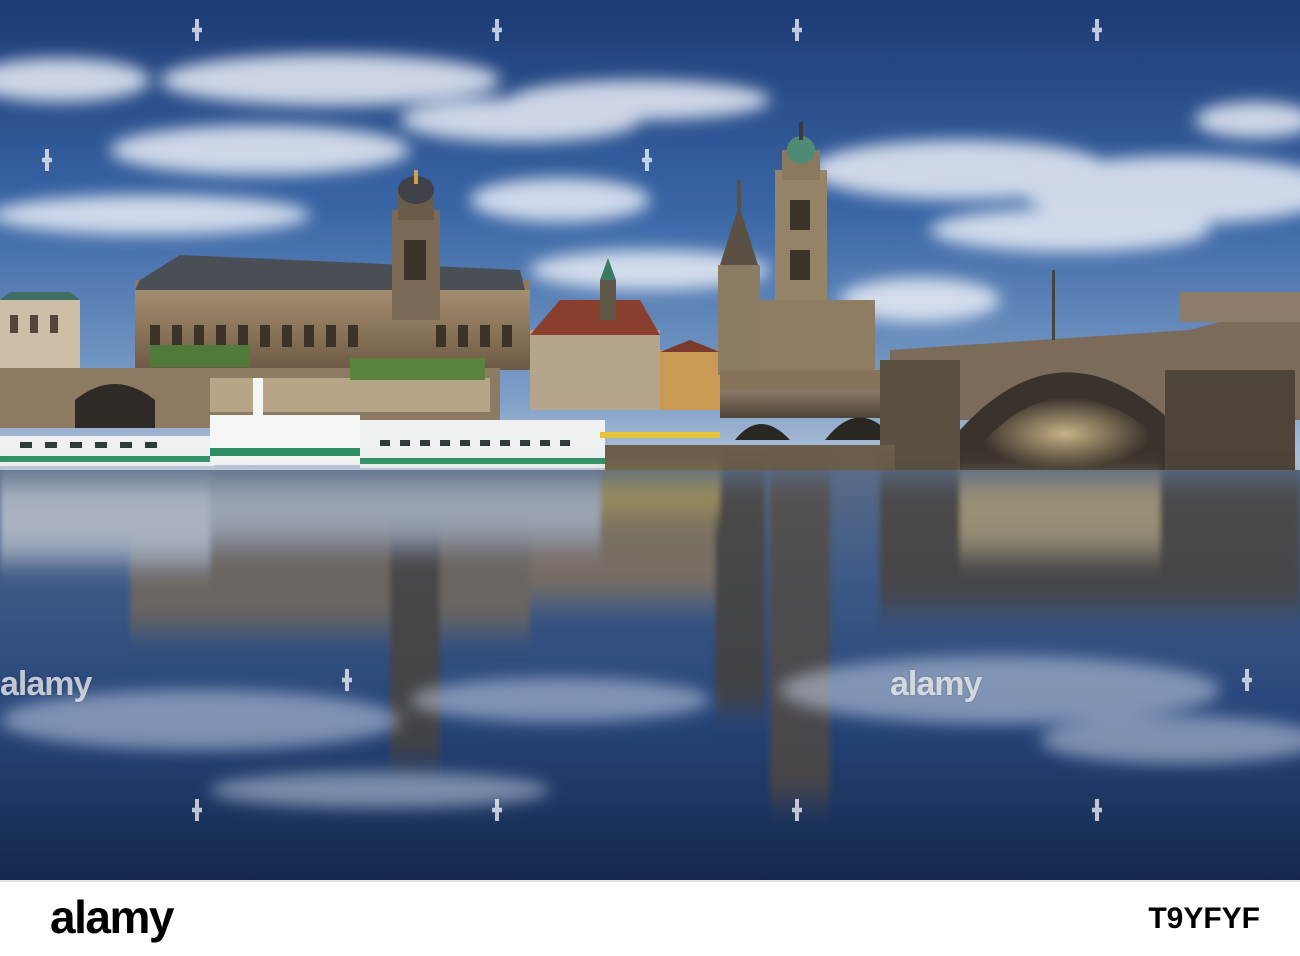 The image size is (1300, 956). I want to click on left-building, so click(40, 333).